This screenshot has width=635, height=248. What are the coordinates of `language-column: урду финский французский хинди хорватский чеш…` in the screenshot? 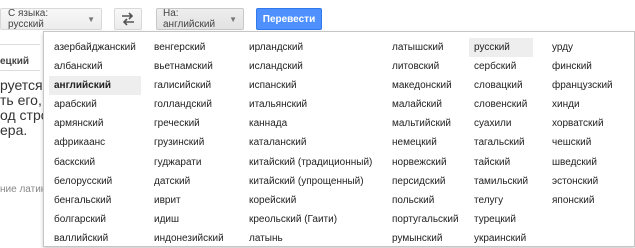 It's located at (582, 124).